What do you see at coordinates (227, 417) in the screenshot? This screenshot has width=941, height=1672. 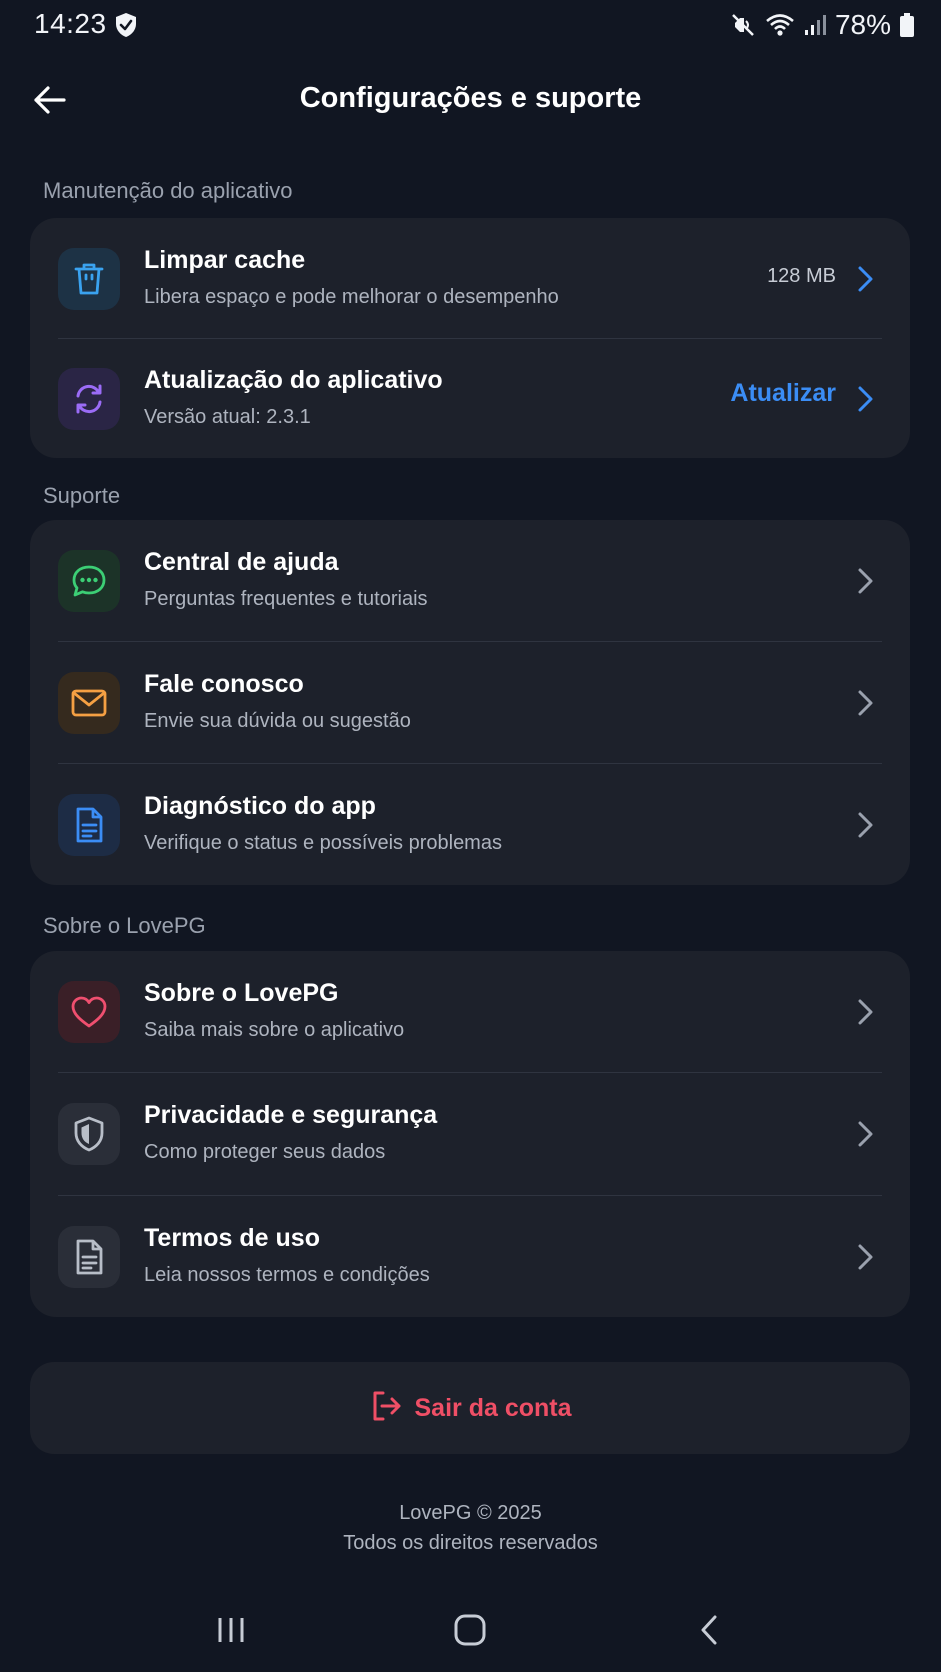 I see `app-version-text: Versão atual: 2.3.1` at bounding box center [227, 417].